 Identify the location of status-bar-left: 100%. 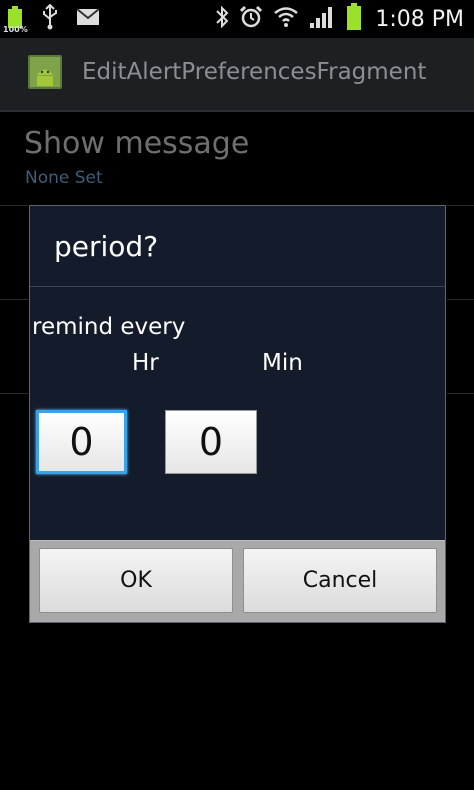
(51, 18).